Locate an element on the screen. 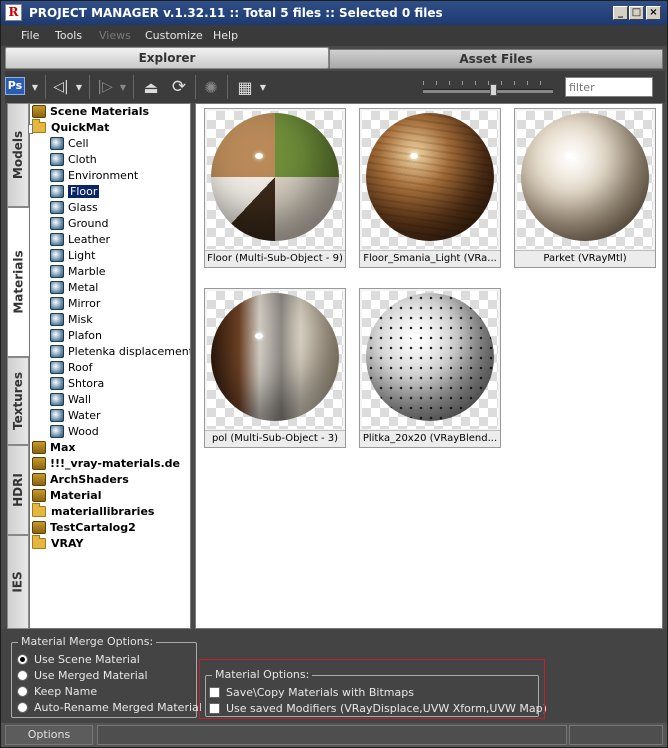 This screenshot has height=748, width=668. tree-item: ArchShaders is located at coordinates (80, 479).